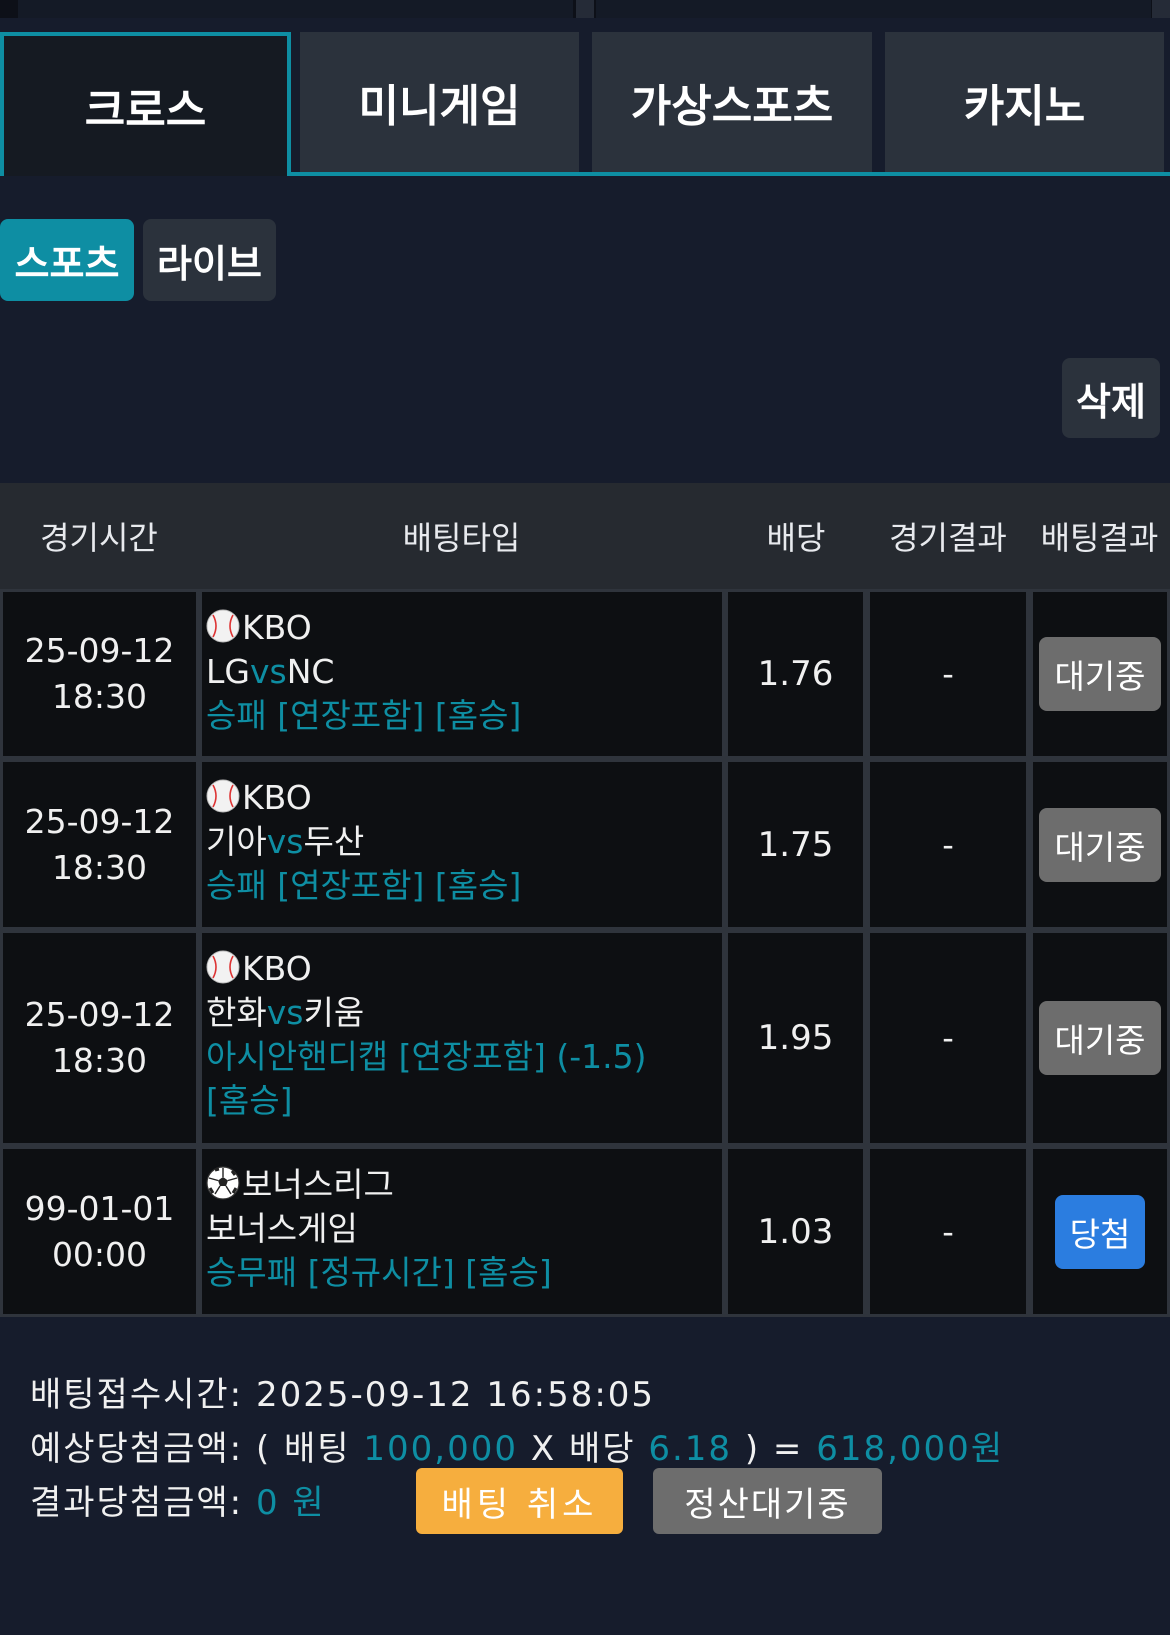 The image size is (1170, 1635). I want to click on vs-label: vs, so click(285, 841).